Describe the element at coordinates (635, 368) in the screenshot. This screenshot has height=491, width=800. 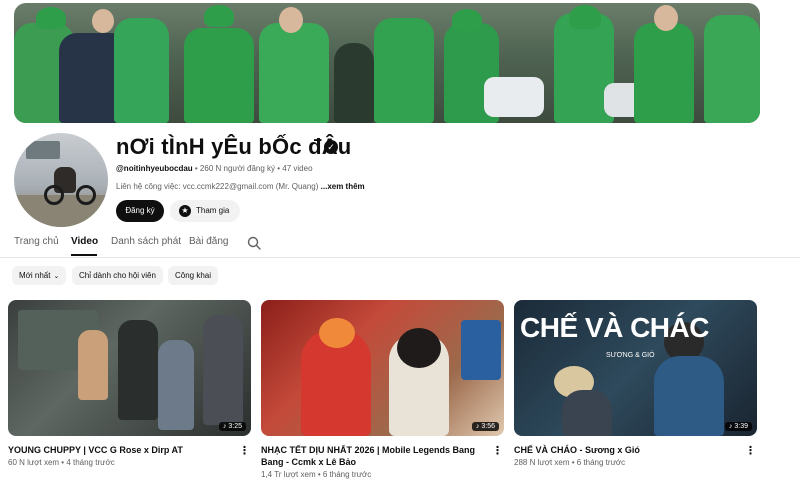
I see `video-thumbnail: CHẾ VÀ CHÁC SƯƠNG & GIÓ ♪ 3:39` at that location.